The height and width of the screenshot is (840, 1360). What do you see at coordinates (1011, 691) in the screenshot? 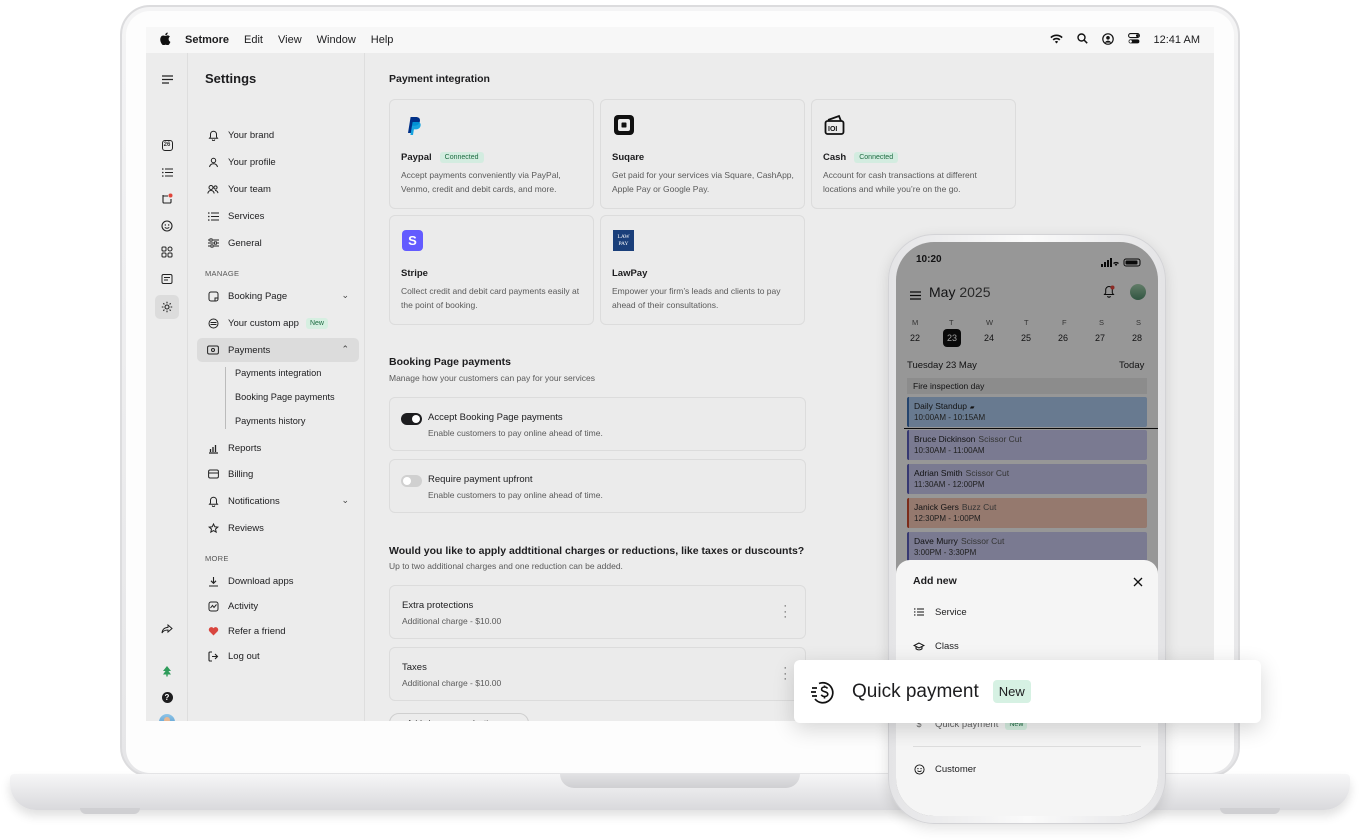
I see `new-badge: New` at bounding box center [1011, 691].